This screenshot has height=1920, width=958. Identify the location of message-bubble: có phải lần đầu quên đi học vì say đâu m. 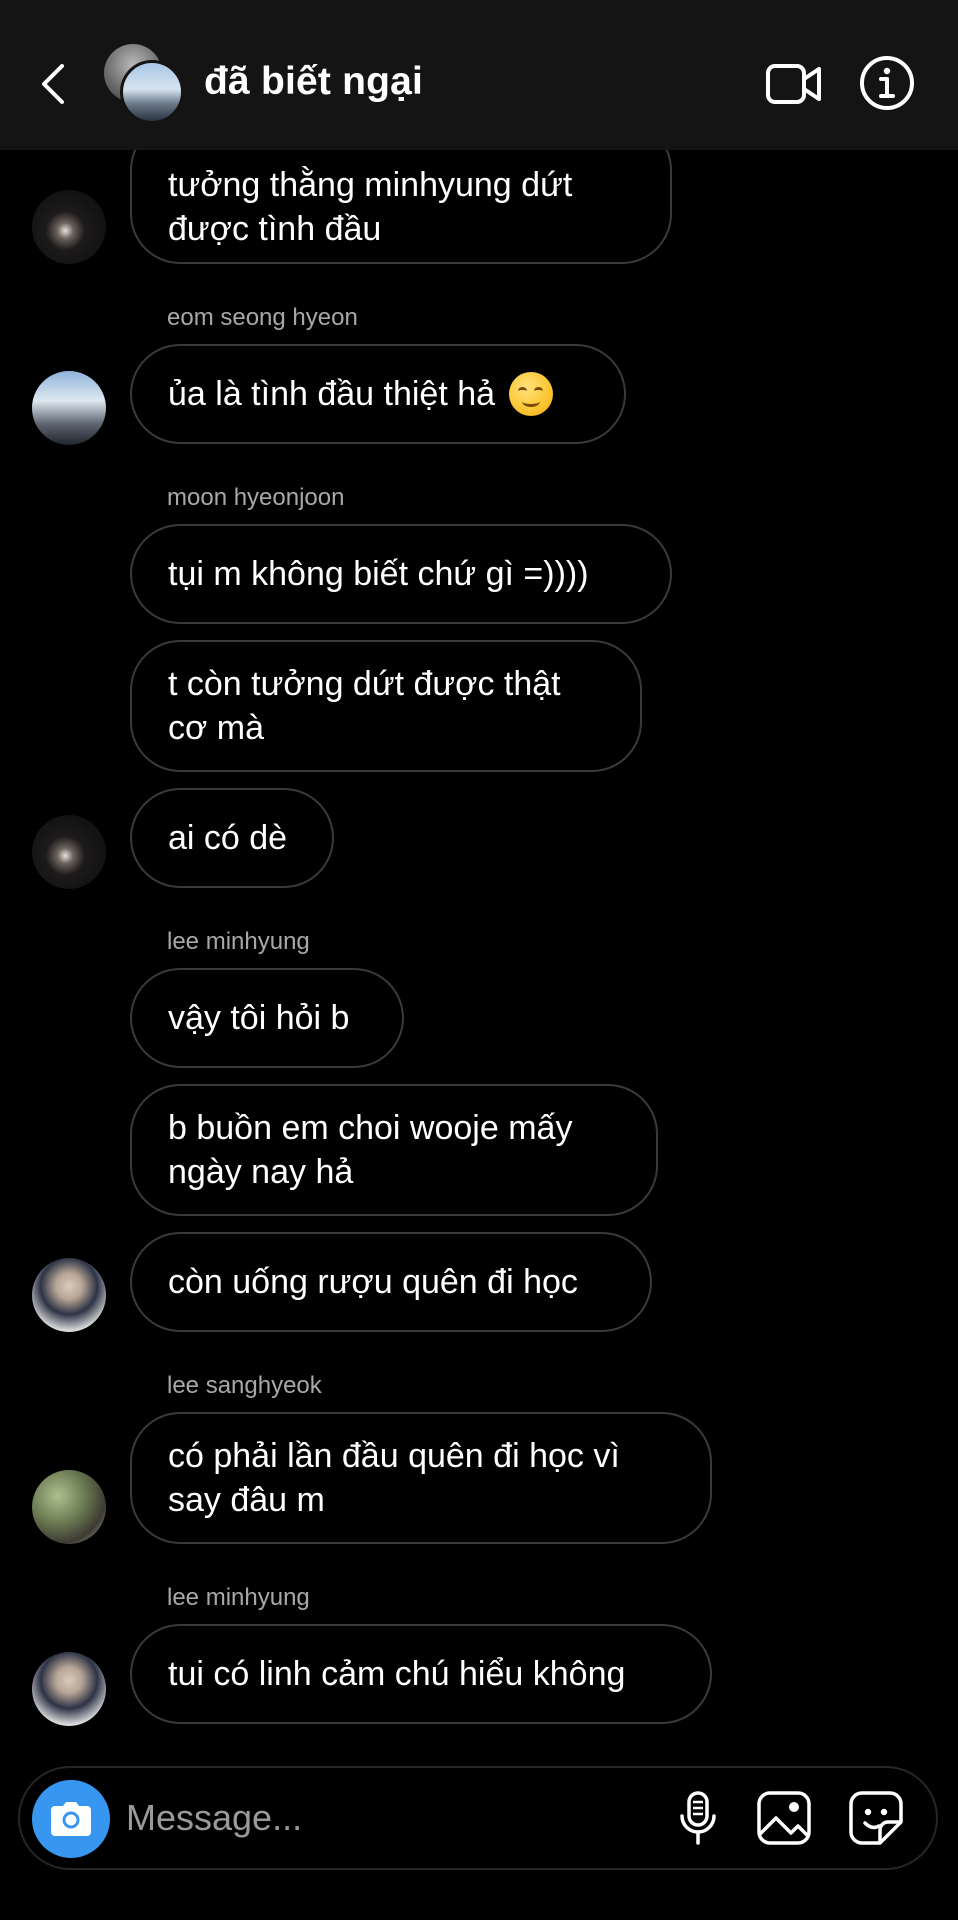
(421, 1478).